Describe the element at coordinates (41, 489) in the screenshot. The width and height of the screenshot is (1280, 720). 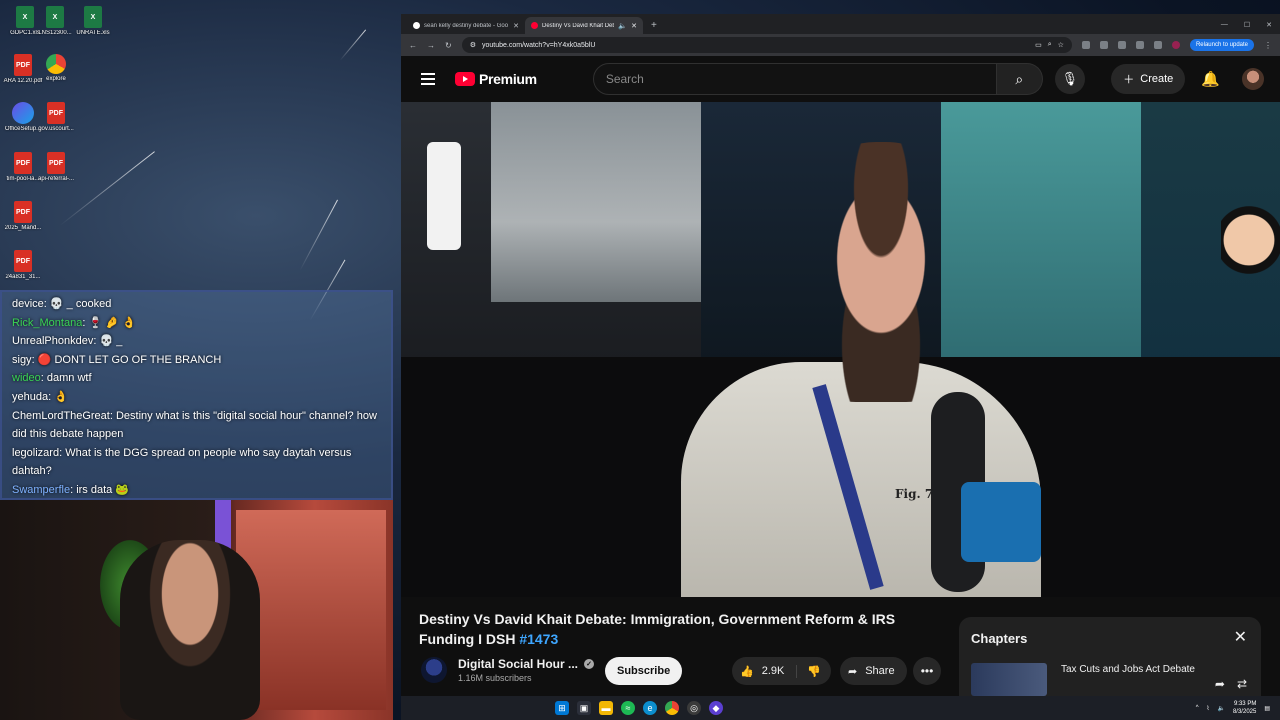
I see `chat-username: Swamperfle` at that location.